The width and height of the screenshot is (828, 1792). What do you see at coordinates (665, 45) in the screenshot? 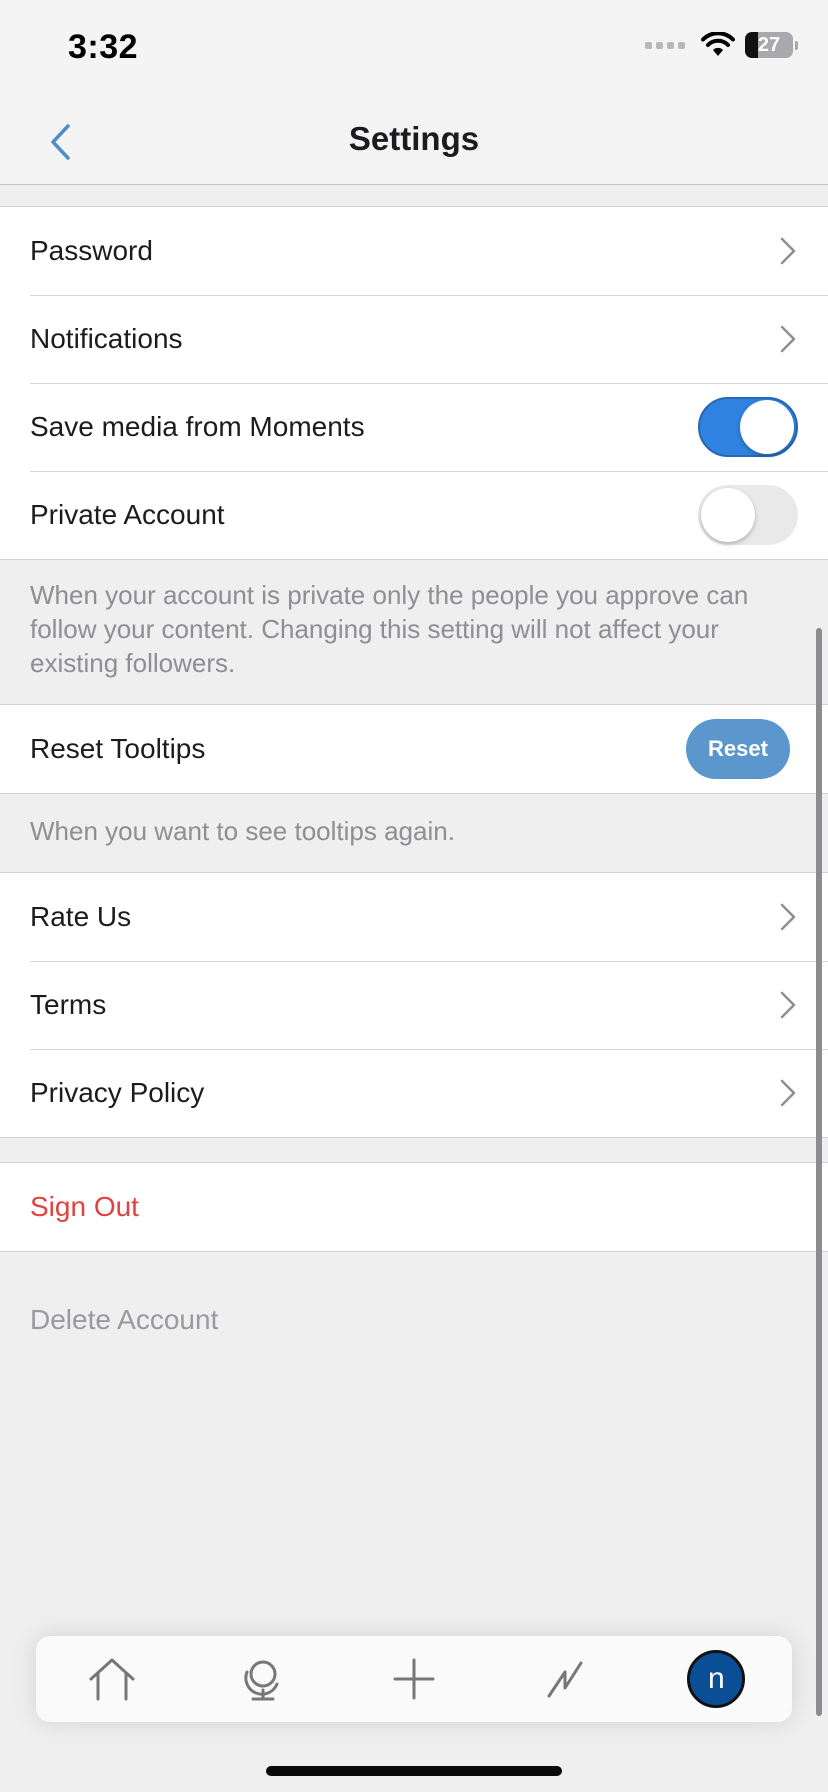
I see `cellular-signal-icon` at bounding box center [665, 45].